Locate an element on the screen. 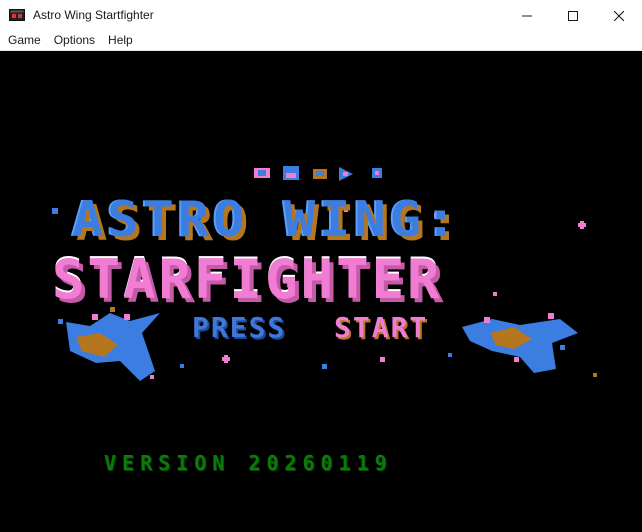 The width and height of the screenshot is (642, 532). maximize-icon is located at coordinates (573, 15).